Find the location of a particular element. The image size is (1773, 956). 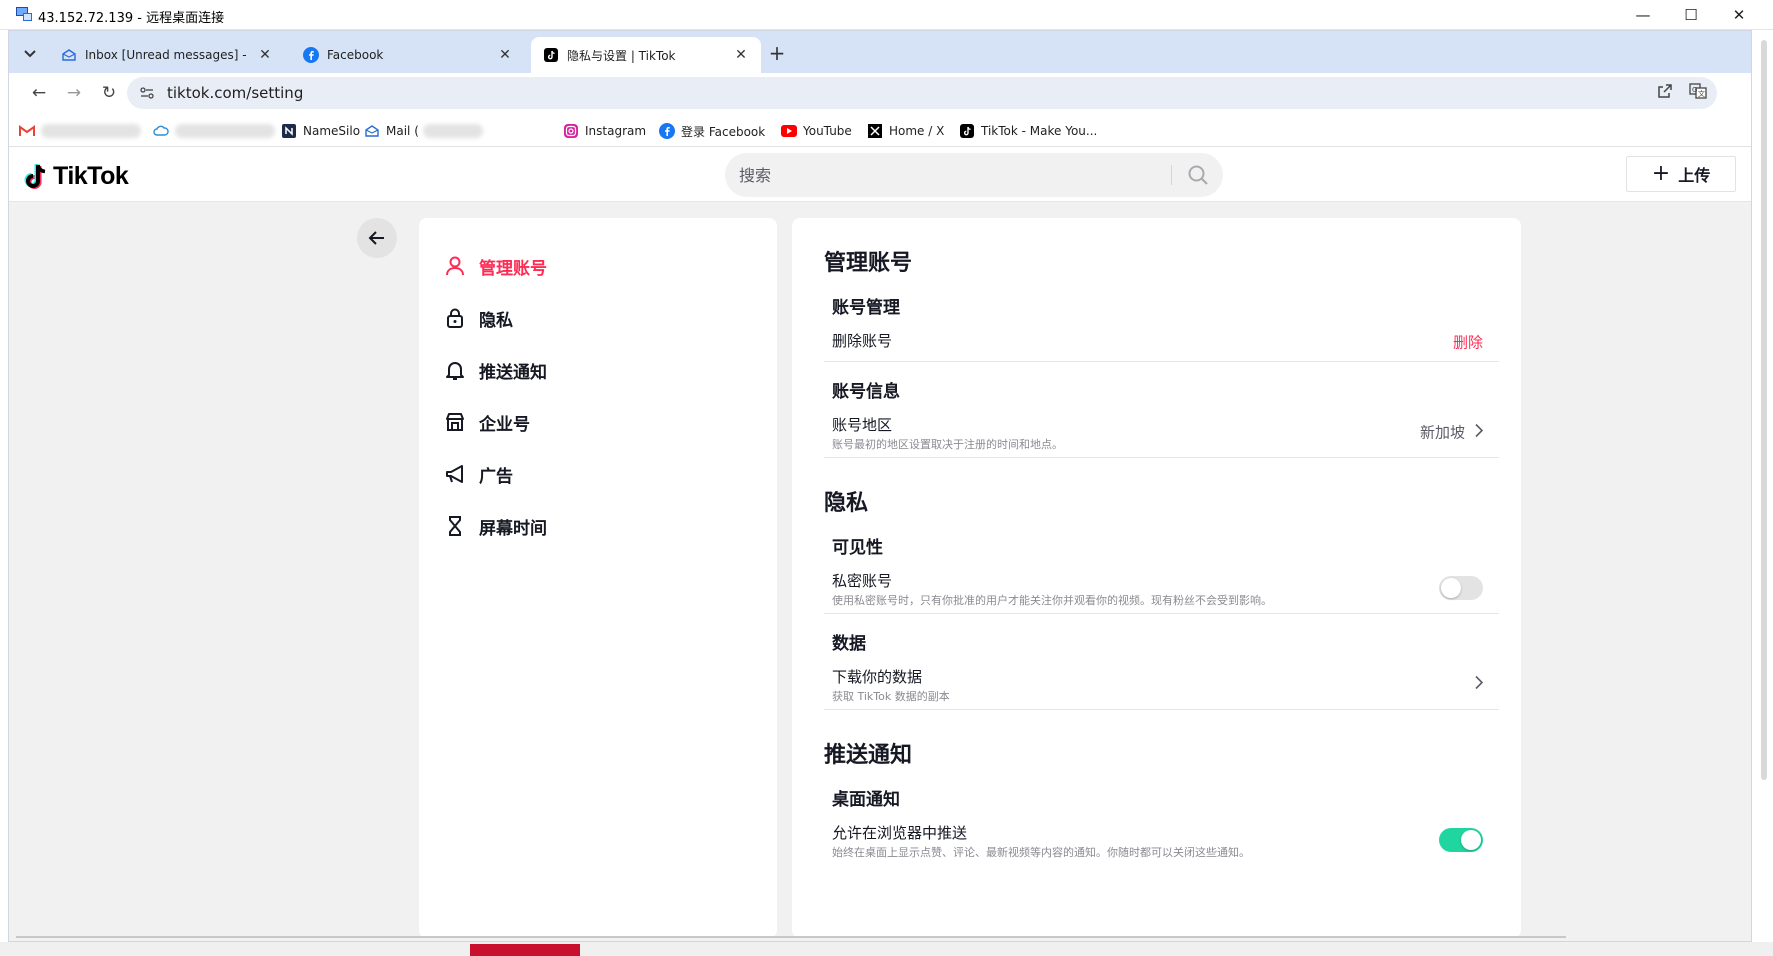

browser-toolbar: ← → ↻ tiktok.com/setting G文 is located at coordinates (880, 93).